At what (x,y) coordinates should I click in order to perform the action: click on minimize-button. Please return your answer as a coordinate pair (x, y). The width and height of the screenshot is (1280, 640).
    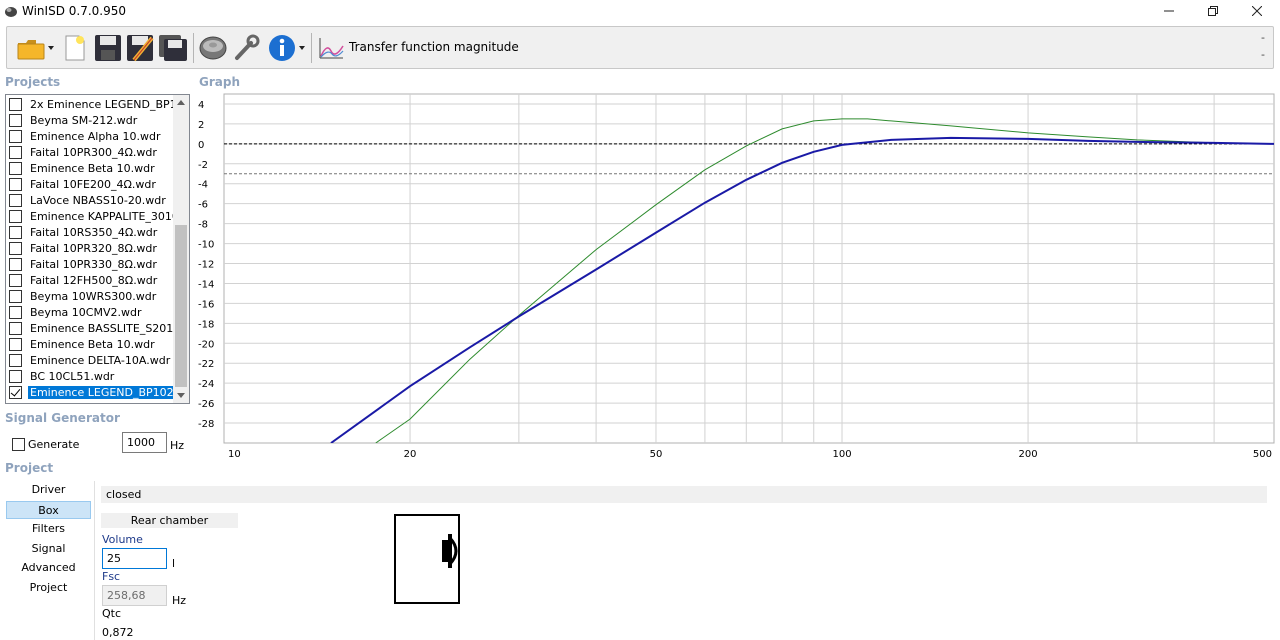
    Looking at the image, I should click on (1169, 11).